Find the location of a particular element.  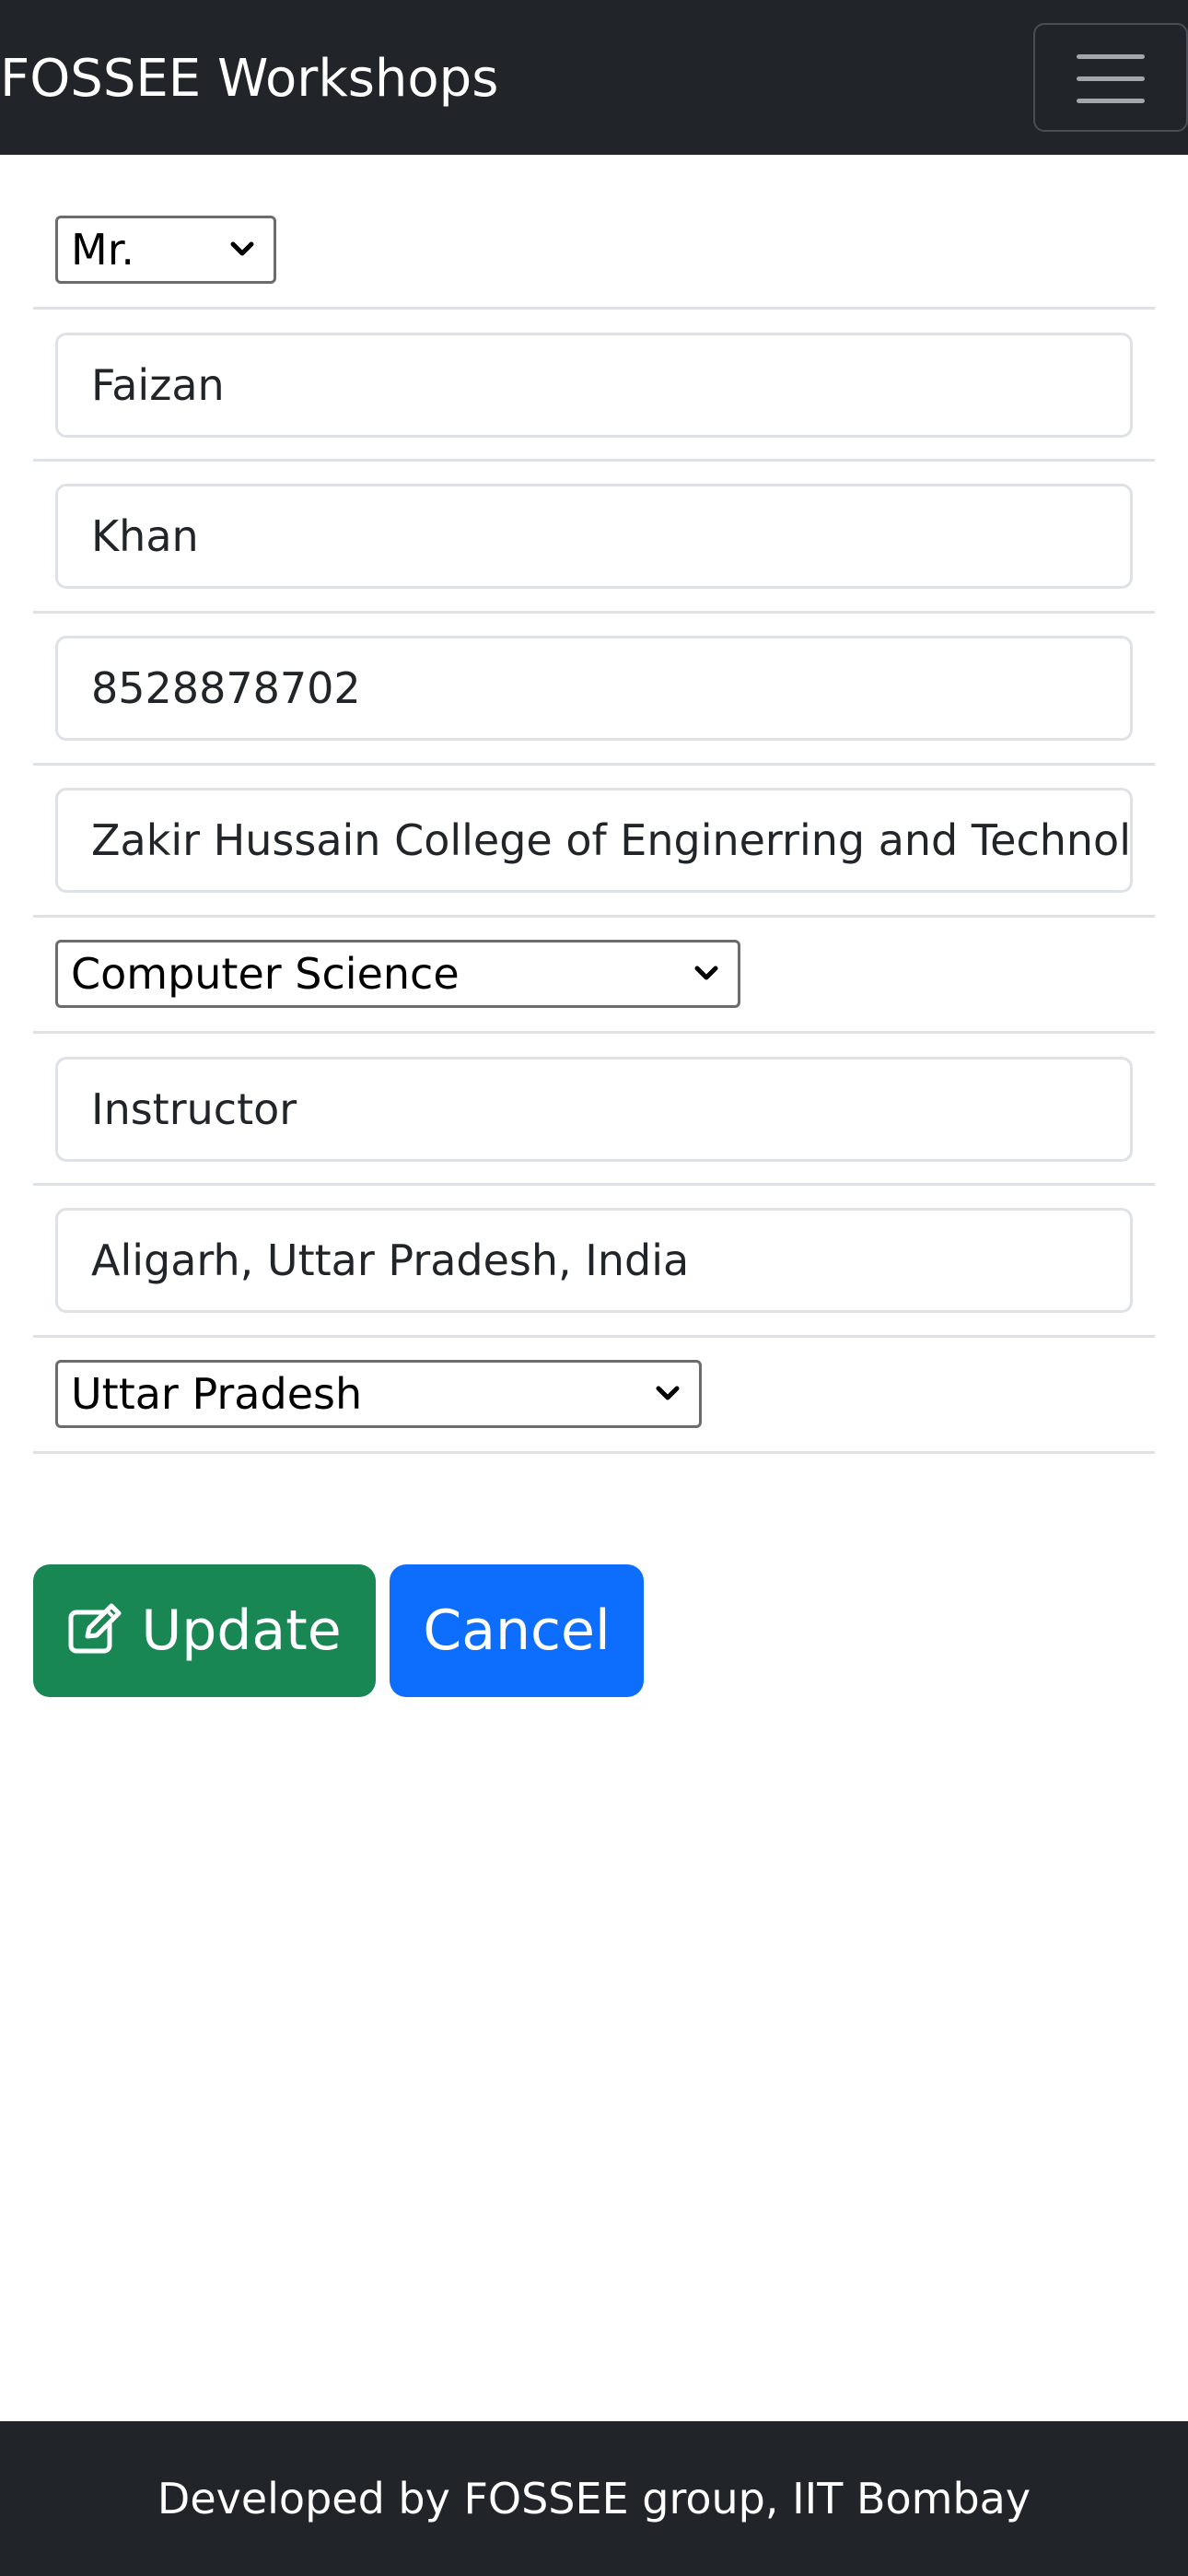

form-row-first-name: Faizan is located at coordinates (594, 386).